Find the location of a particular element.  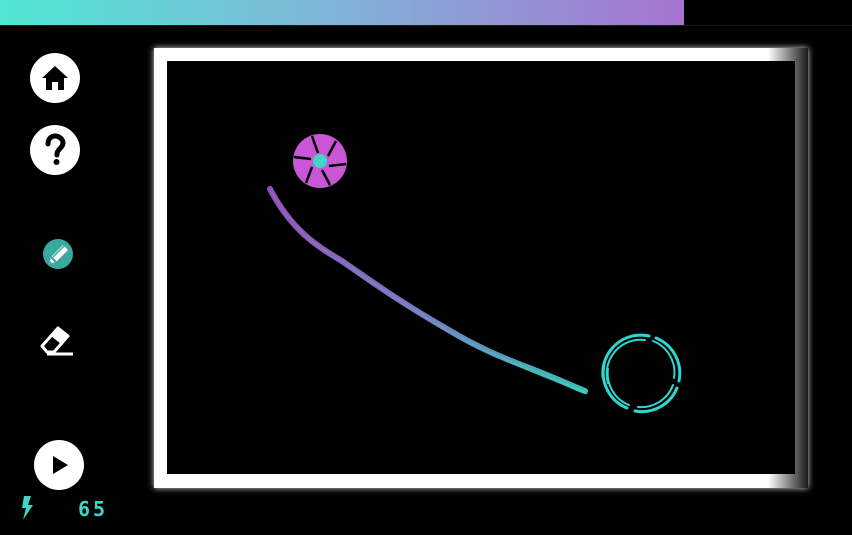

energy-value: 65 is located at coordinates (93, 509).